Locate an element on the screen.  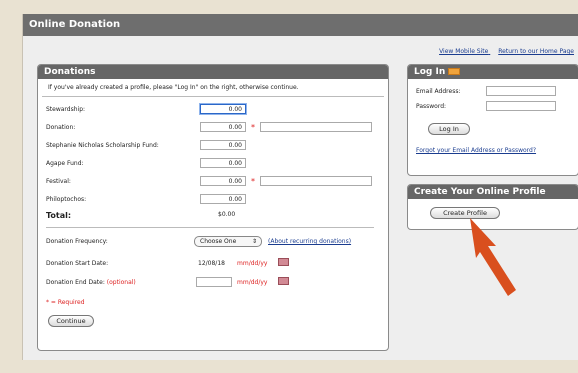
mail-icon is located at coordinates (454, 71).